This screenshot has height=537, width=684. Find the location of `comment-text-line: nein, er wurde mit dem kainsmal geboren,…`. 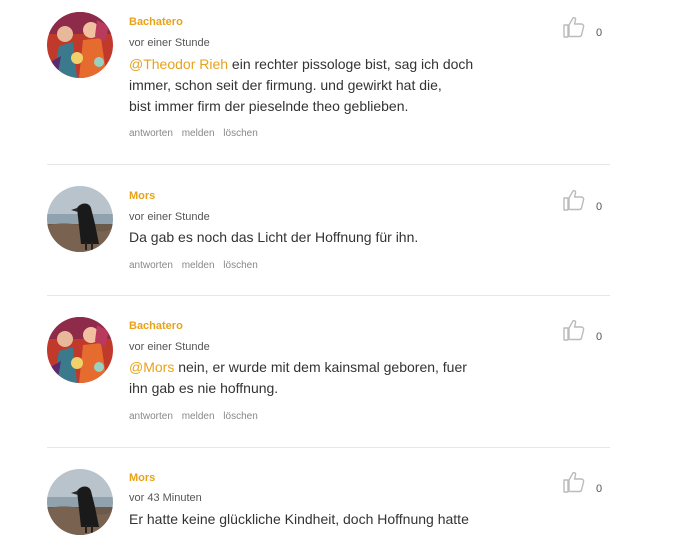

comment-text-line: nein, er wurde mit dem kainsmal geboren,… is located at coordinates (320, 367).